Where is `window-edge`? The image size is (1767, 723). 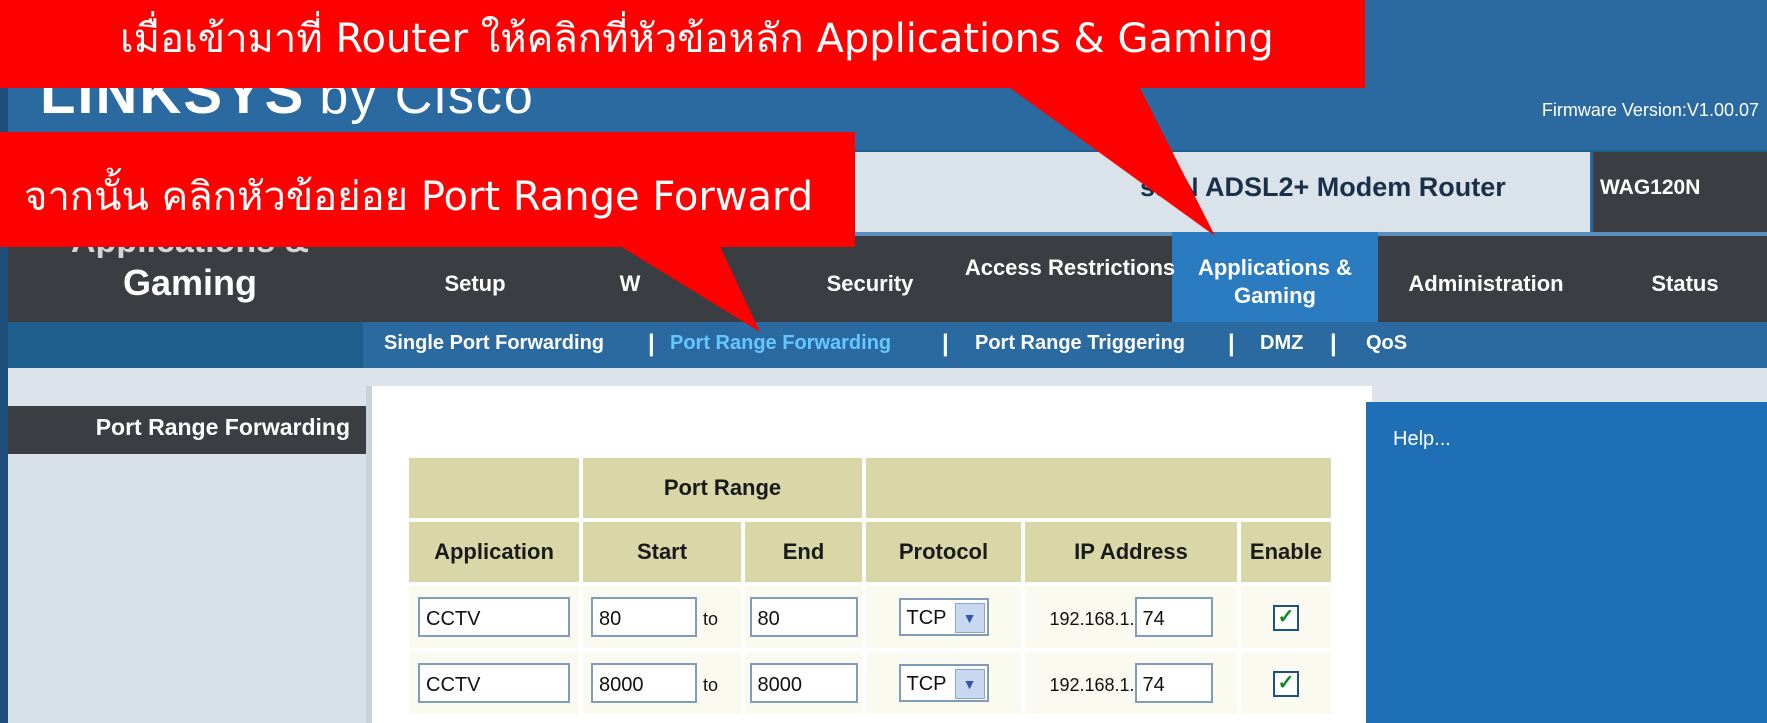 window-edge is located at coordinates (4, 361).